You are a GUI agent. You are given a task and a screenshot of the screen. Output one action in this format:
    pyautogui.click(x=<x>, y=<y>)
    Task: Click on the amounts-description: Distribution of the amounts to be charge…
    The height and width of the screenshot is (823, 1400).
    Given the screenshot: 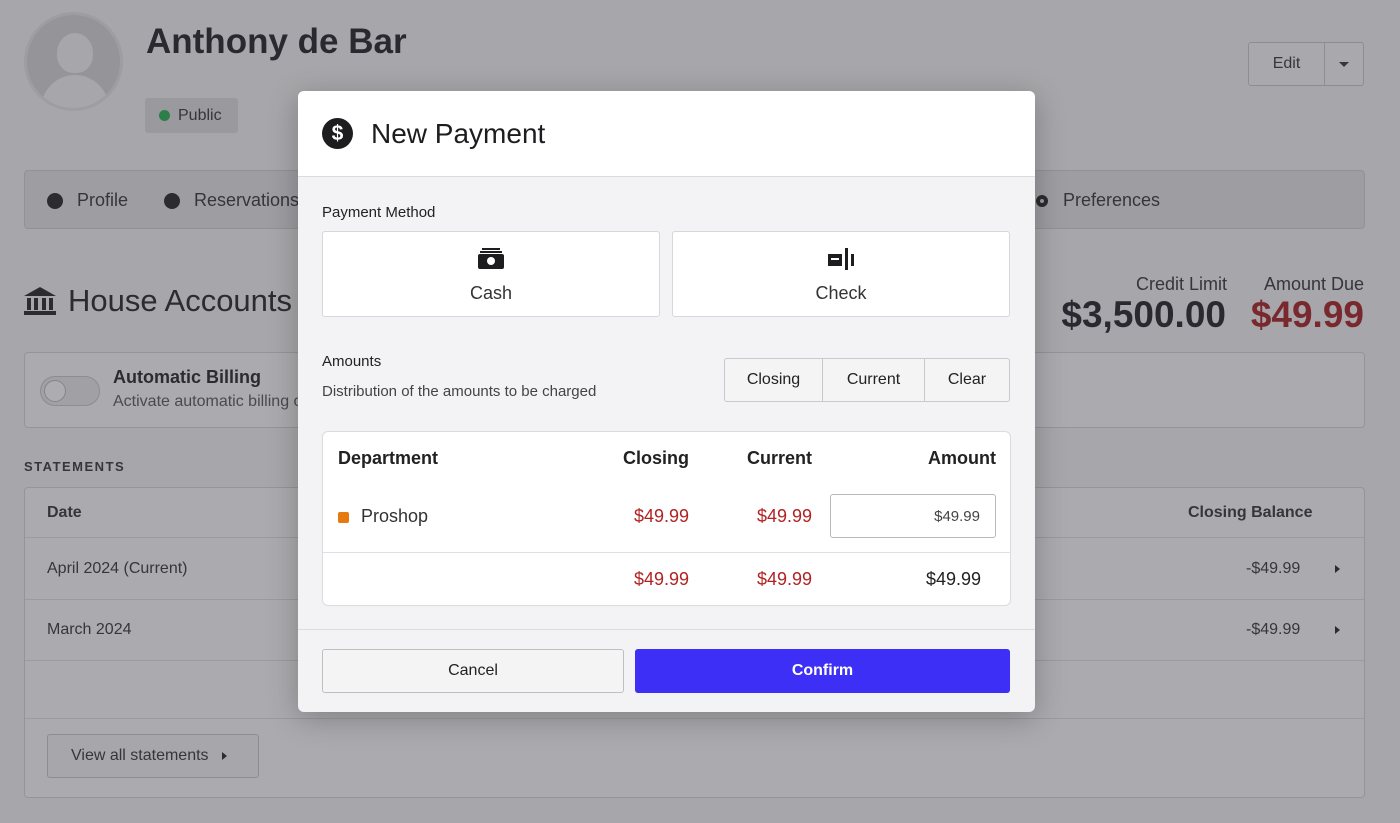 What is the action you would take?
    pyautogui.click(x=459, y=391)
    